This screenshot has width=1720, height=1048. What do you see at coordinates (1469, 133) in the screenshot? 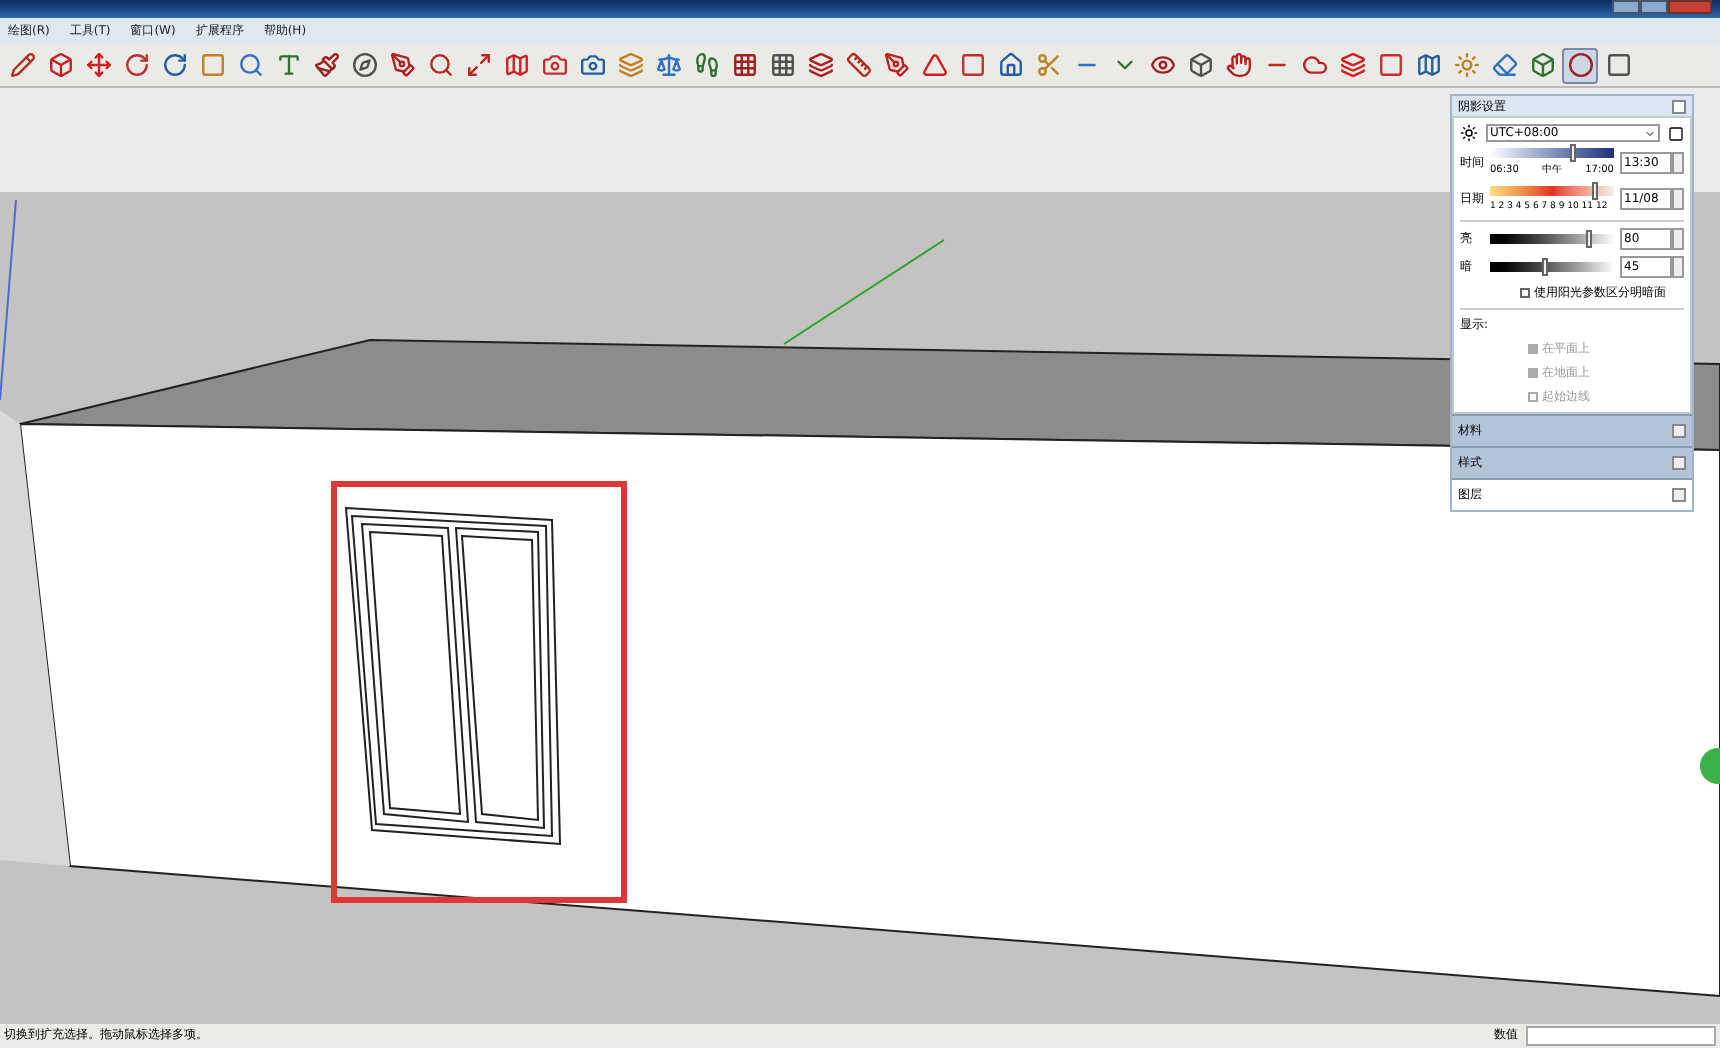
I see `sun-icon` at bounding box center [1469, 133].